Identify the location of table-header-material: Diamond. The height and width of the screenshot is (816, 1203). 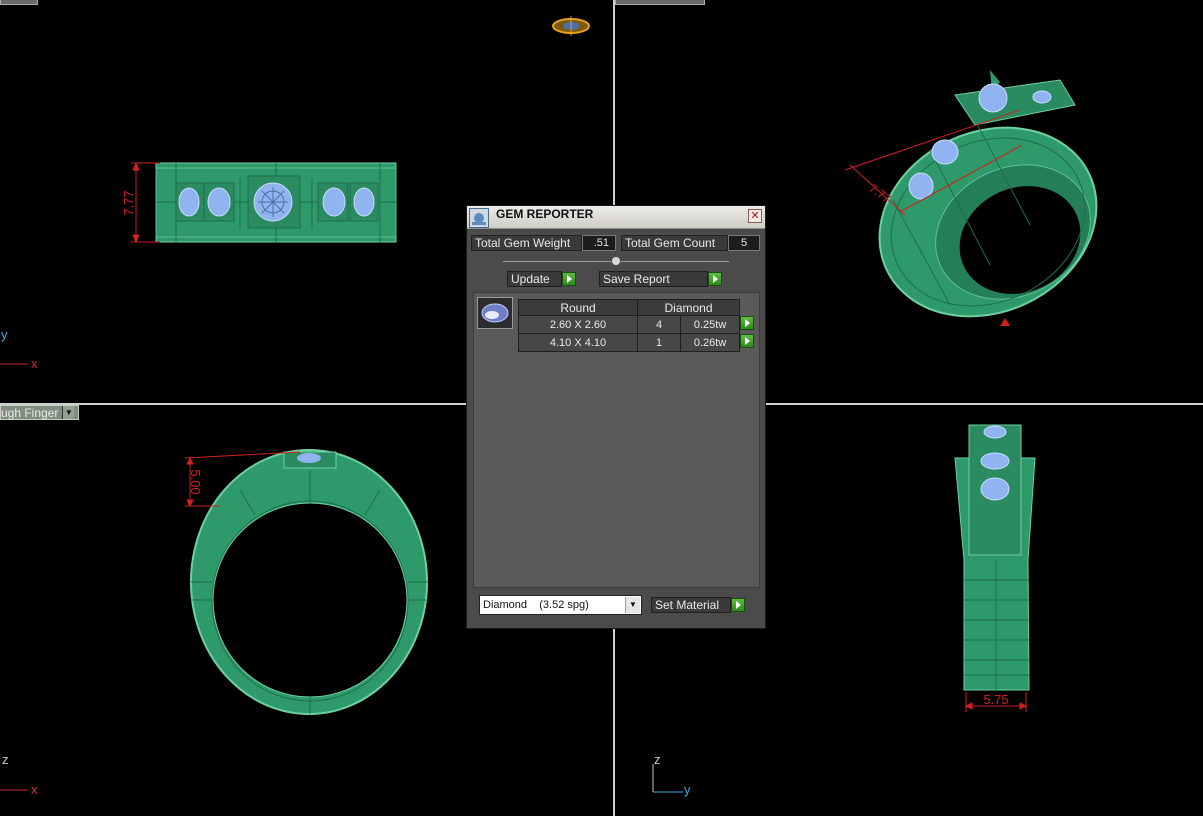
(688, 307).